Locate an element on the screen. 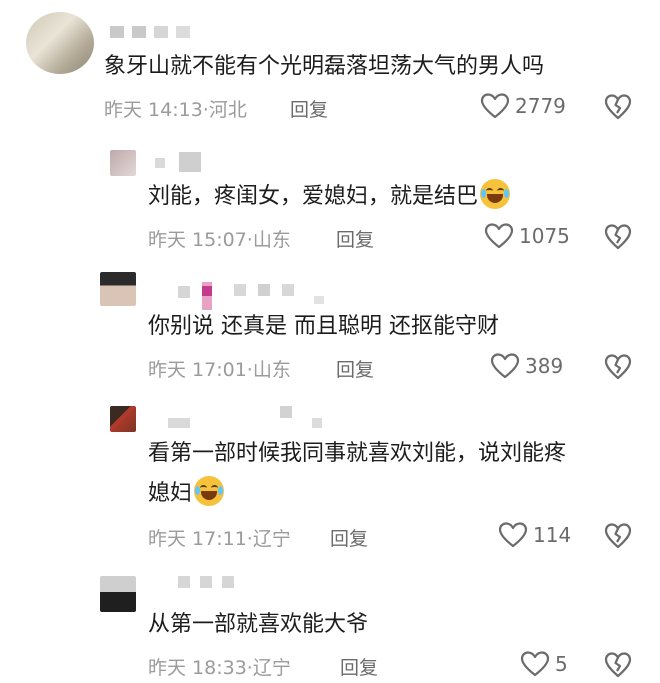 Image resolution: width=660 pixels, height=683 pixels. comment-meta: 昨天 15:07·山东 is located at coordinates (219, 238).